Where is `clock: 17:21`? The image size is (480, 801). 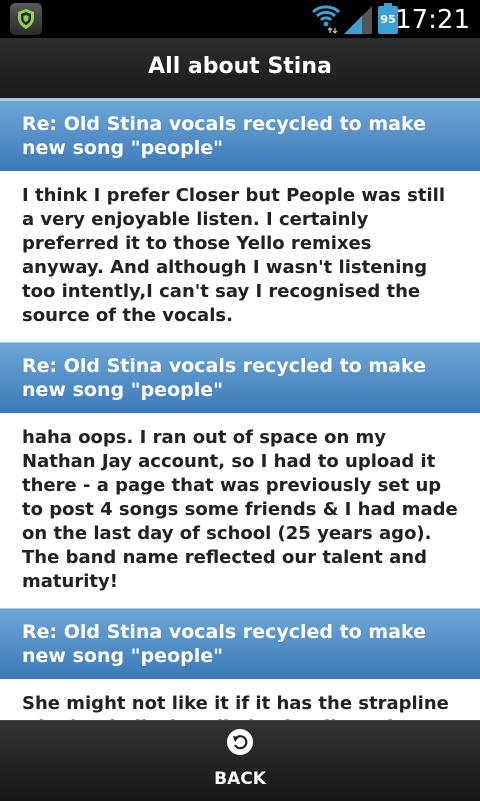 clock: 17:21 is located at coordinates (432, 20).